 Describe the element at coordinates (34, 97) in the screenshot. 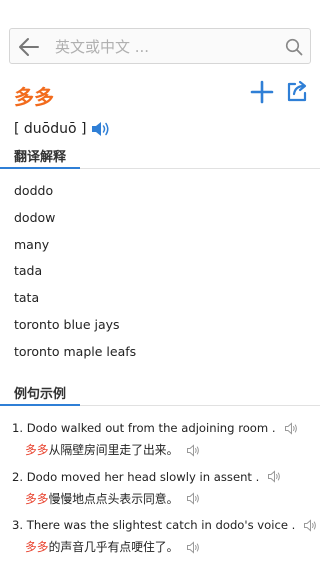

I see `headword: 多多` at that location.